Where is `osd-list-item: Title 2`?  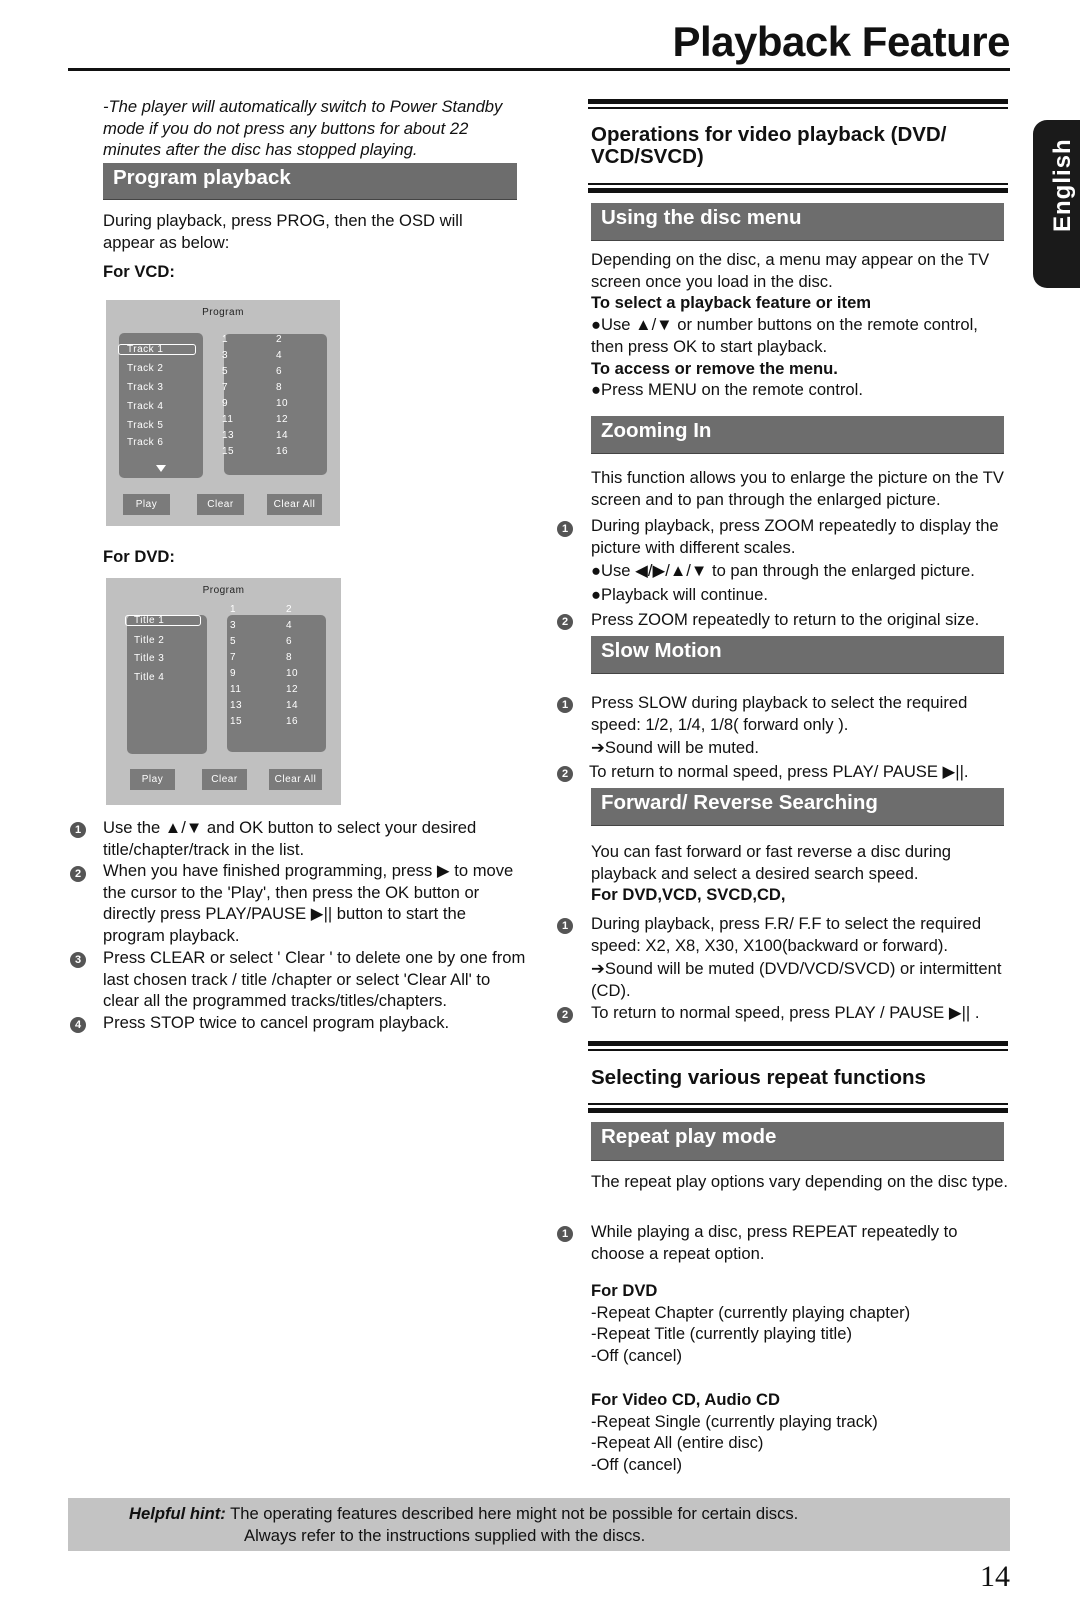
osd-list-item: Title 2 is located at coordinates (149, 640).